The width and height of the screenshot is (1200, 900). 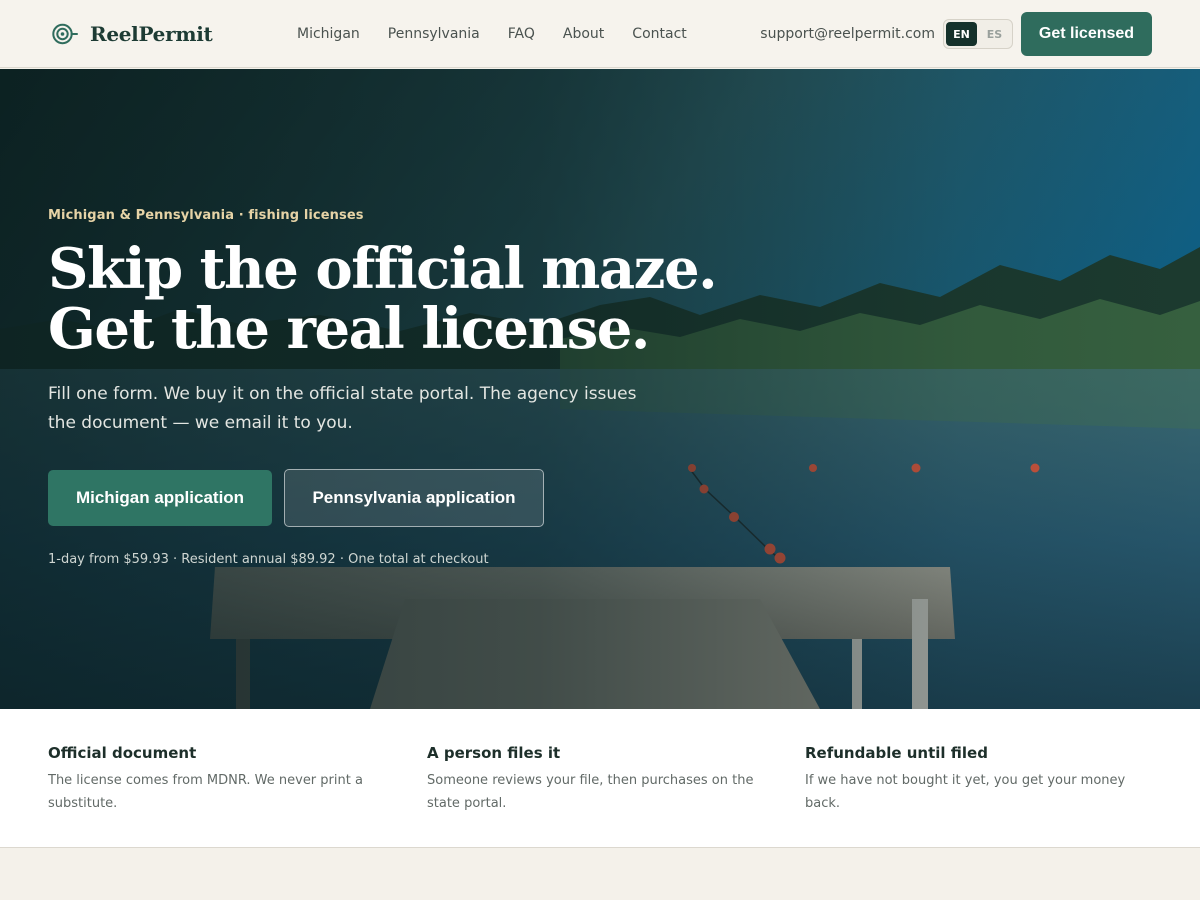 I want to click on lang-option-es: ES, so click(x=994, y=34).